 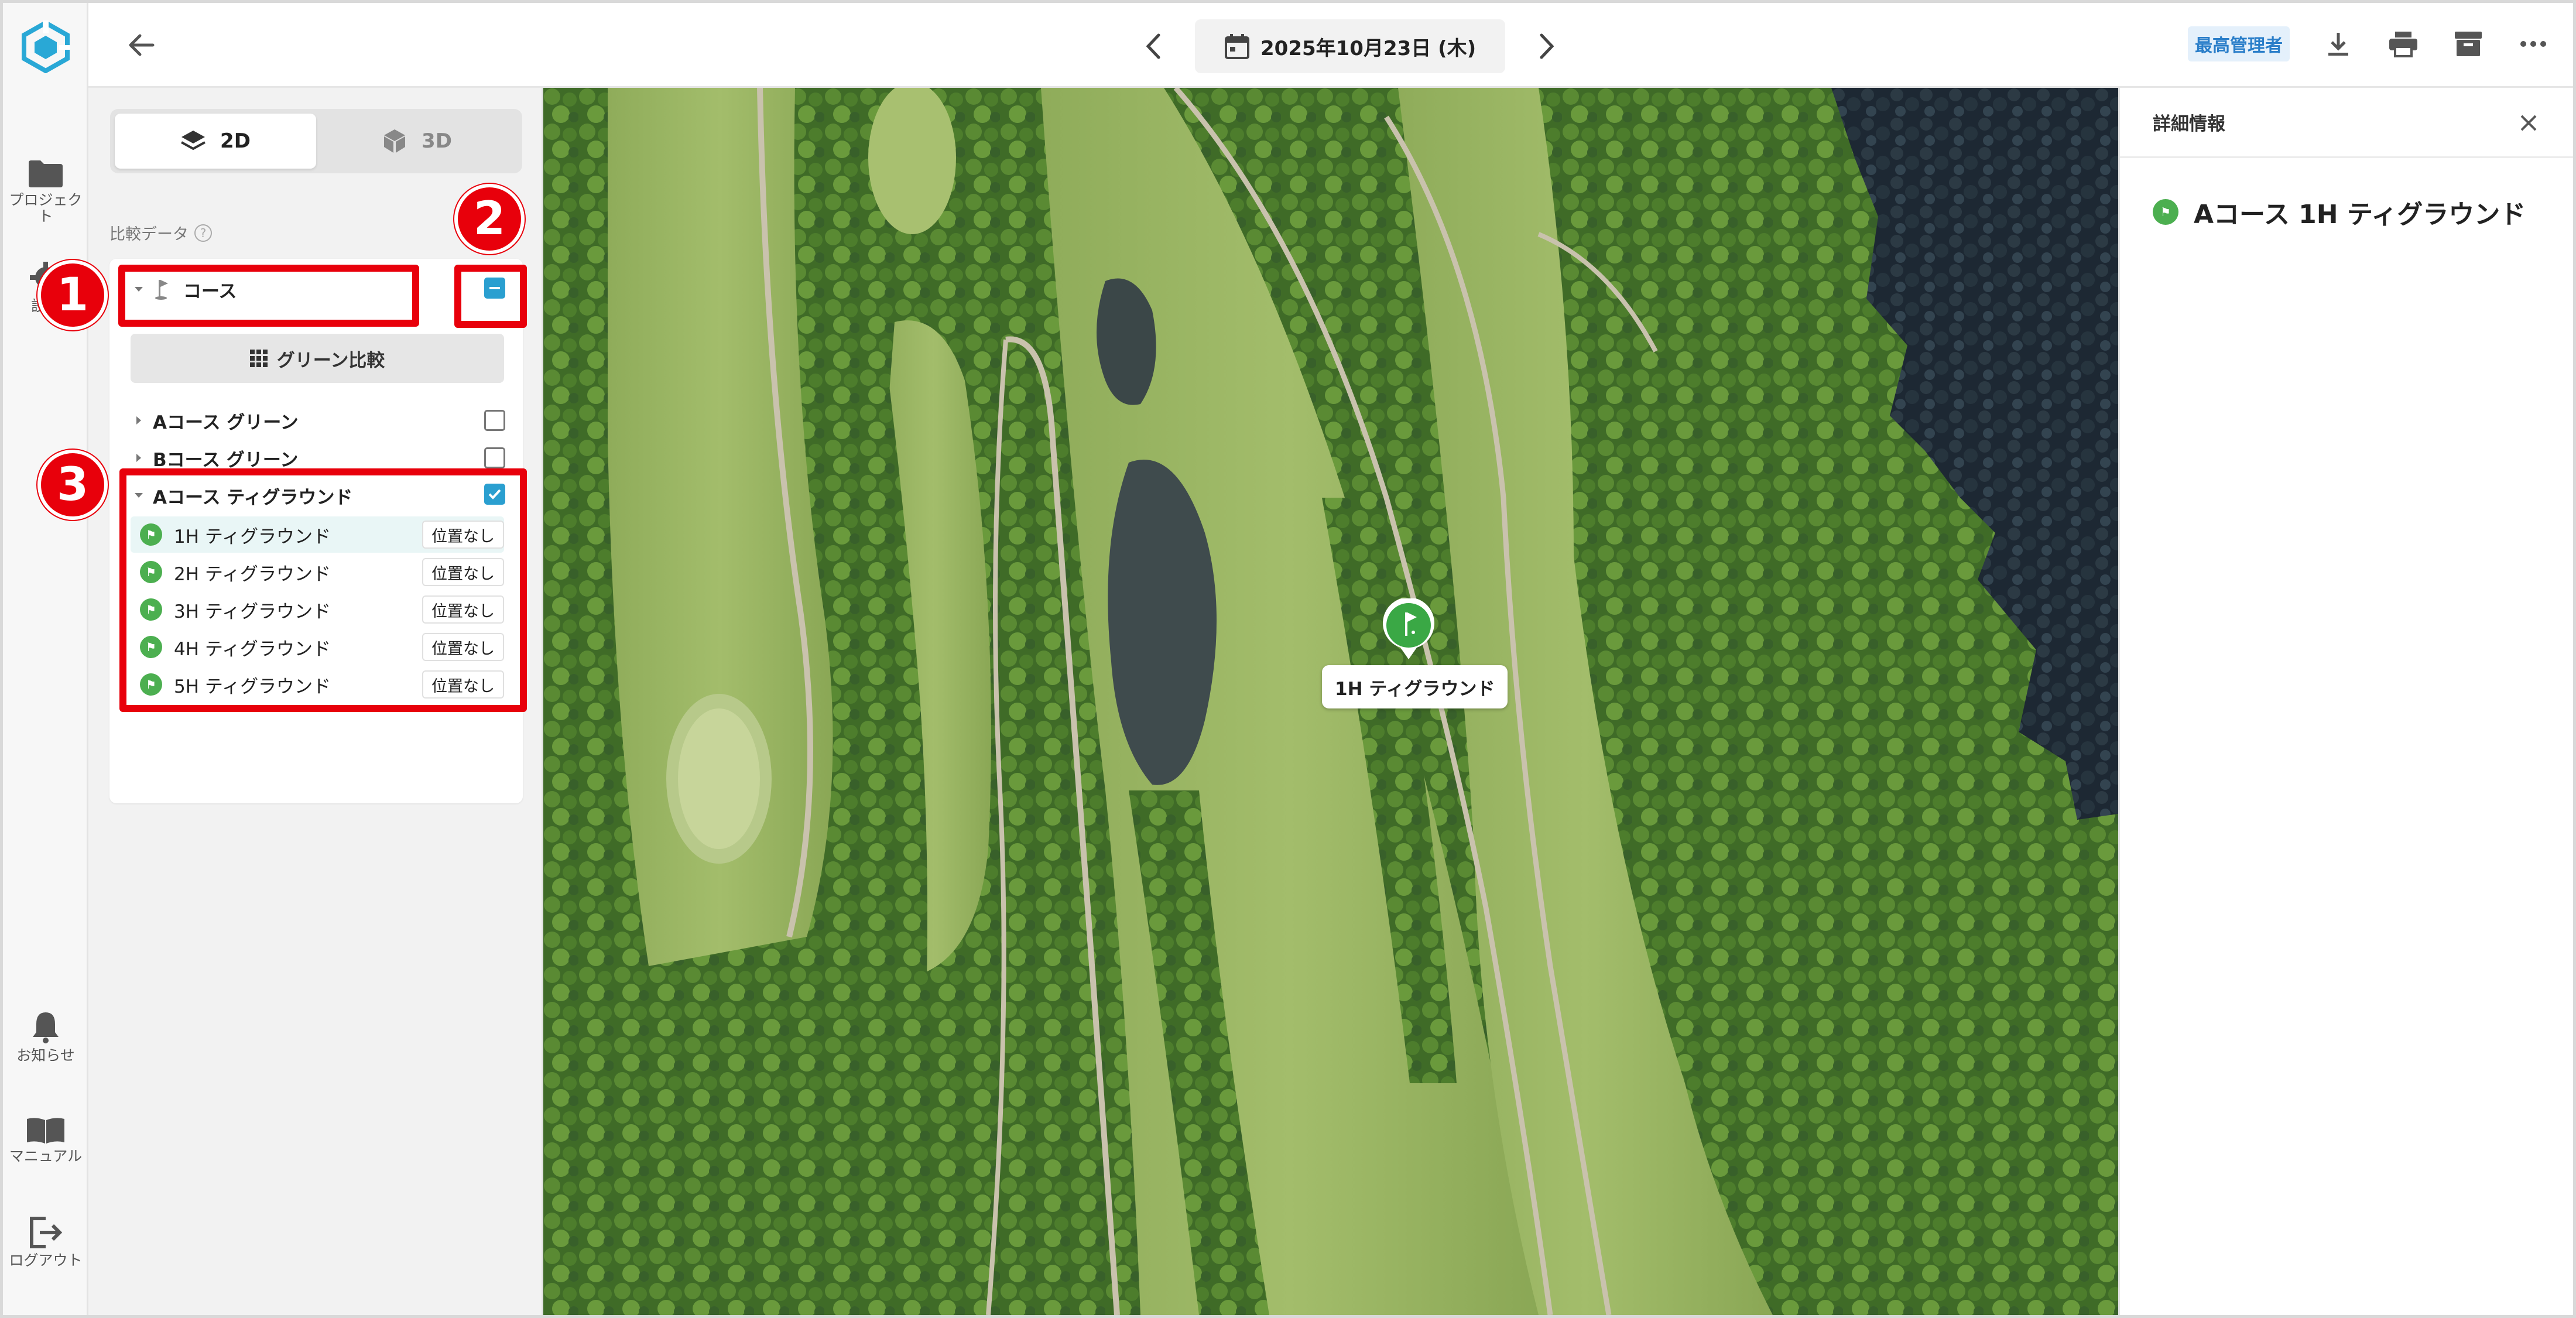 I want to click on next-date-button, so click(x=1546, y=46).